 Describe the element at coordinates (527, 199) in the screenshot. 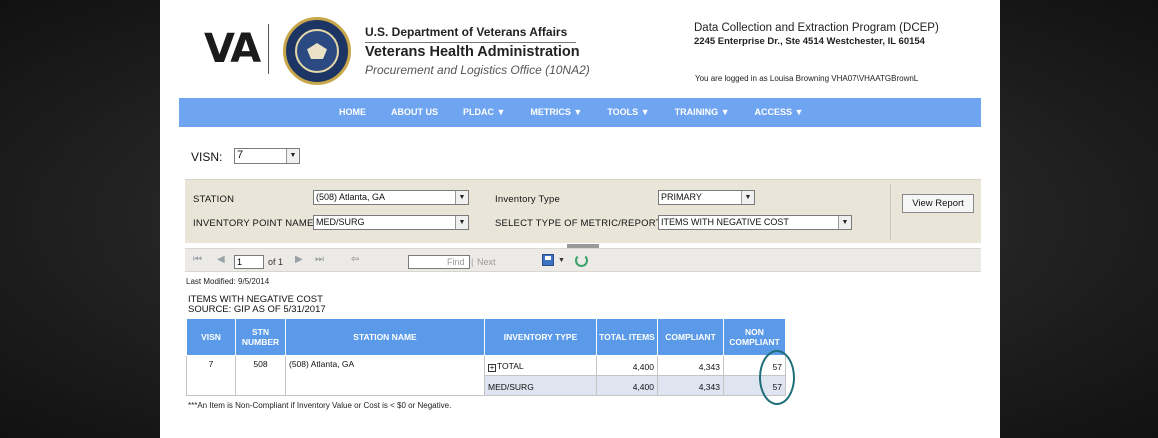

I see `inventory-type-label: Inventory Type` at that location.